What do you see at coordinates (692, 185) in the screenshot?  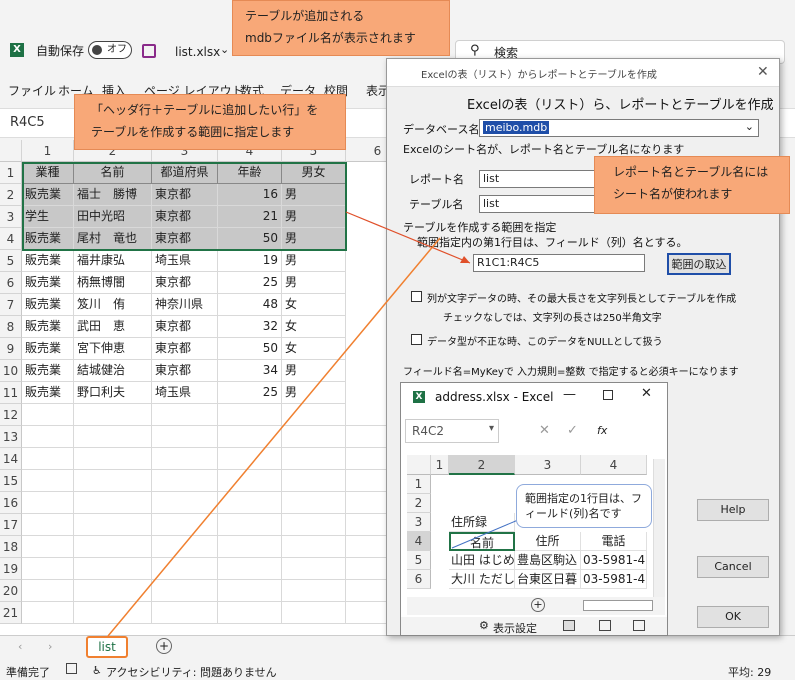 I see `callout-sheetname: レポート名とテーブル名には シート名が使われます` at bounding box center [692, 185].